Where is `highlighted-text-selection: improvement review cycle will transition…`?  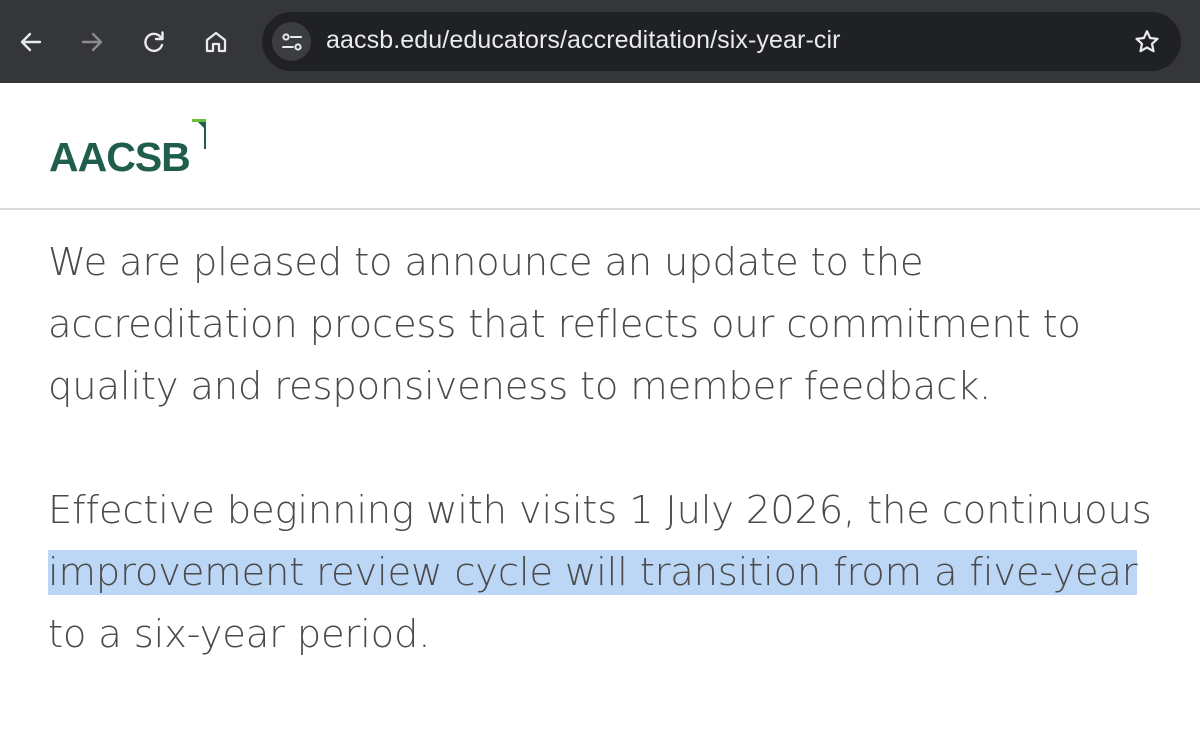 highlighted-text-selection: improvement review cycle will transition… is located at coordinates (593, 572).